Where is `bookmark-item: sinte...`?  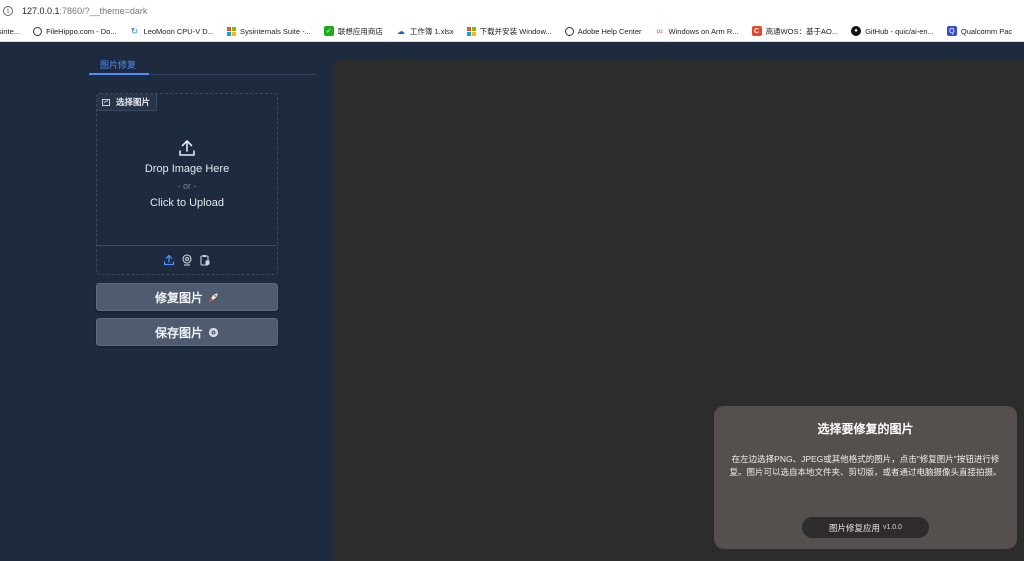
bookmark-item: sinte... is located at coordinates (10, 31).